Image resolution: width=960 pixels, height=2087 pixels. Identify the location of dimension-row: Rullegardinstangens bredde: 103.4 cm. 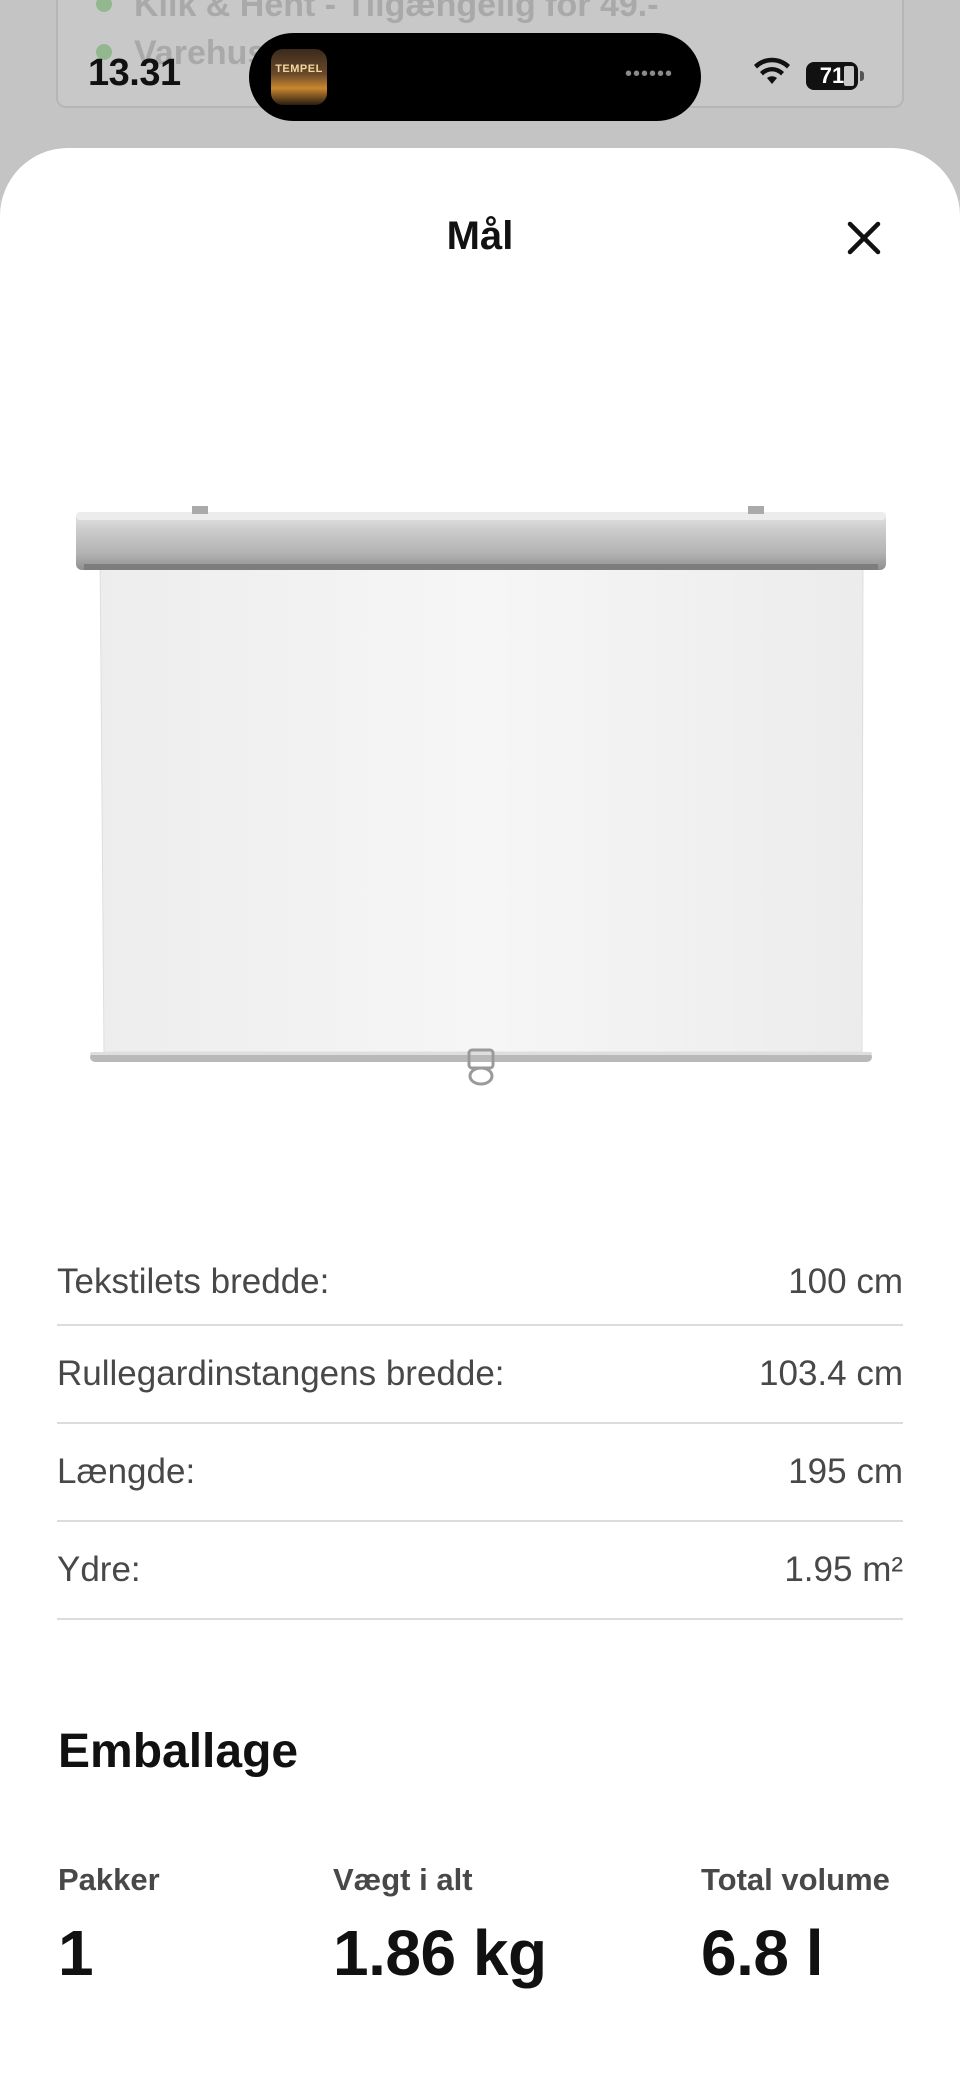
(480, 1375).